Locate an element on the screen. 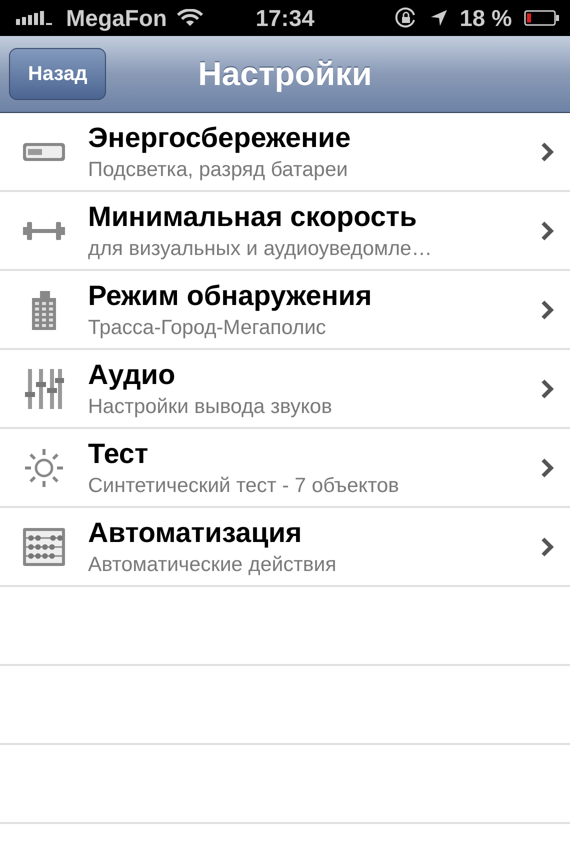 This screenshot has width=570, height=855. location-arrow-icon is located at coordinates (439, 18).